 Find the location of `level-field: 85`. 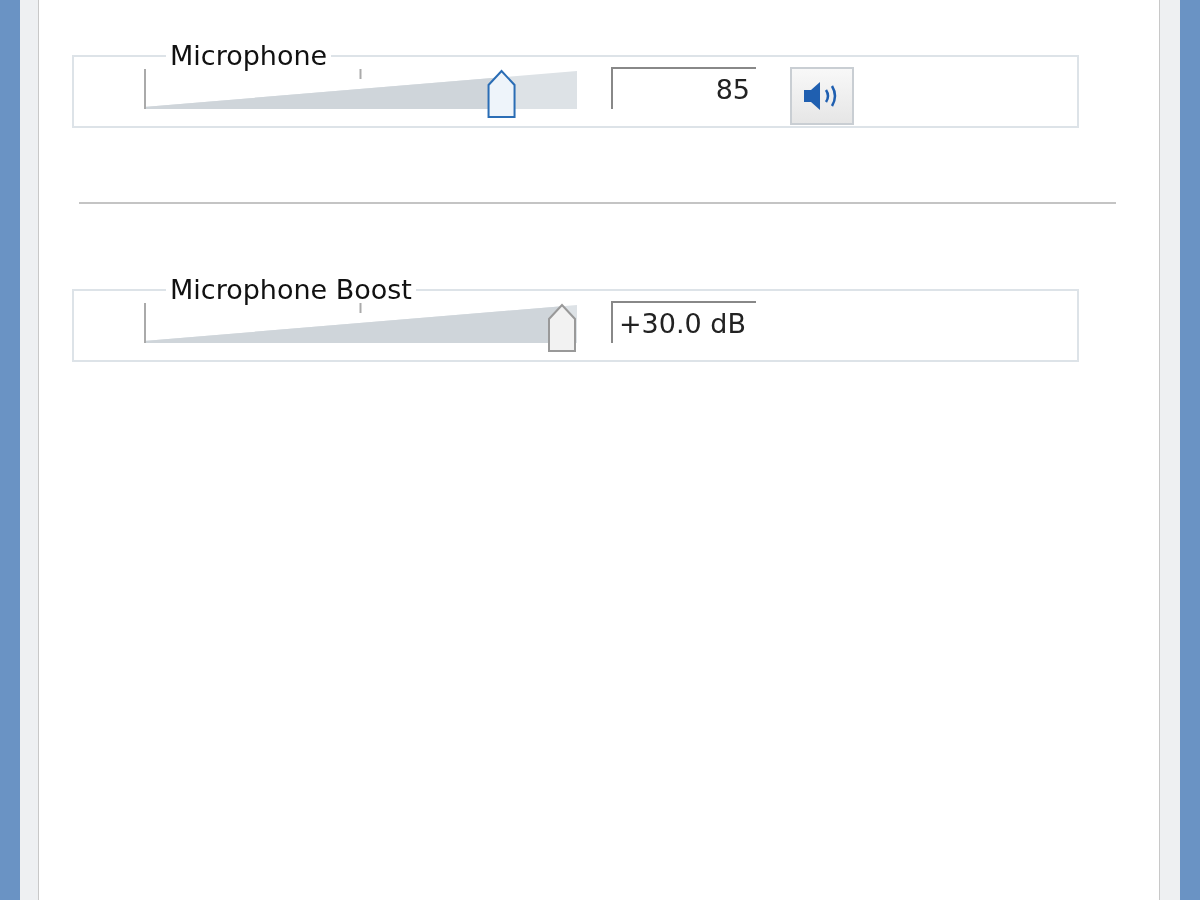

level-field: 85 is located at coordinates (683, 88).